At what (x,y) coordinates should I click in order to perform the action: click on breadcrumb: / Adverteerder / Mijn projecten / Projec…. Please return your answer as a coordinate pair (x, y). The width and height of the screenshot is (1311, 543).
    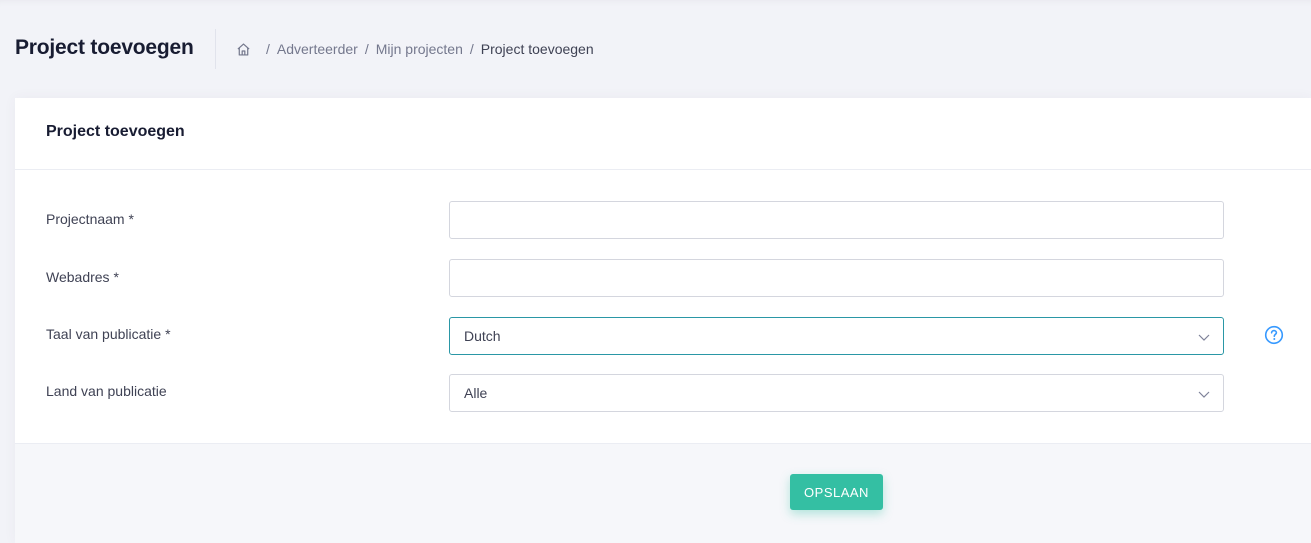
    Looking at the image, I should click on (414, 49).